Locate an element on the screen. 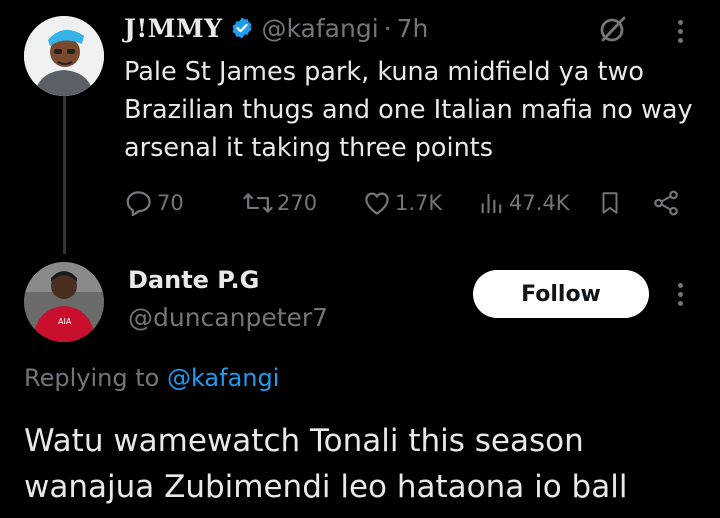  more-icon is located at coordinates (681, 31).